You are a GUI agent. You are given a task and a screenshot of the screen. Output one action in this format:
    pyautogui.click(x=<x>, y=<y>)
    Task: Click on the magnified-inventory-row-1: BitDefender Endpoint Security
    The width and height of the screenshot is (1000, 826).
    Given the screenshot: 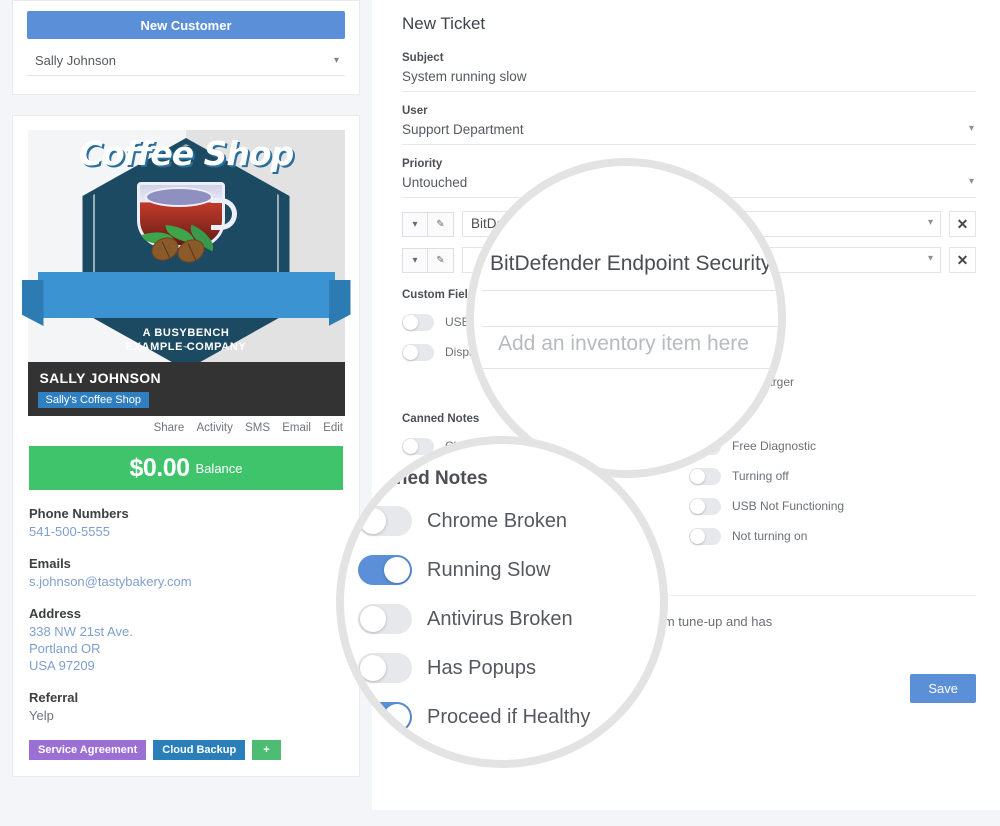 What is the action you would take?
    pyautogui.click(x=634, y=264)
    